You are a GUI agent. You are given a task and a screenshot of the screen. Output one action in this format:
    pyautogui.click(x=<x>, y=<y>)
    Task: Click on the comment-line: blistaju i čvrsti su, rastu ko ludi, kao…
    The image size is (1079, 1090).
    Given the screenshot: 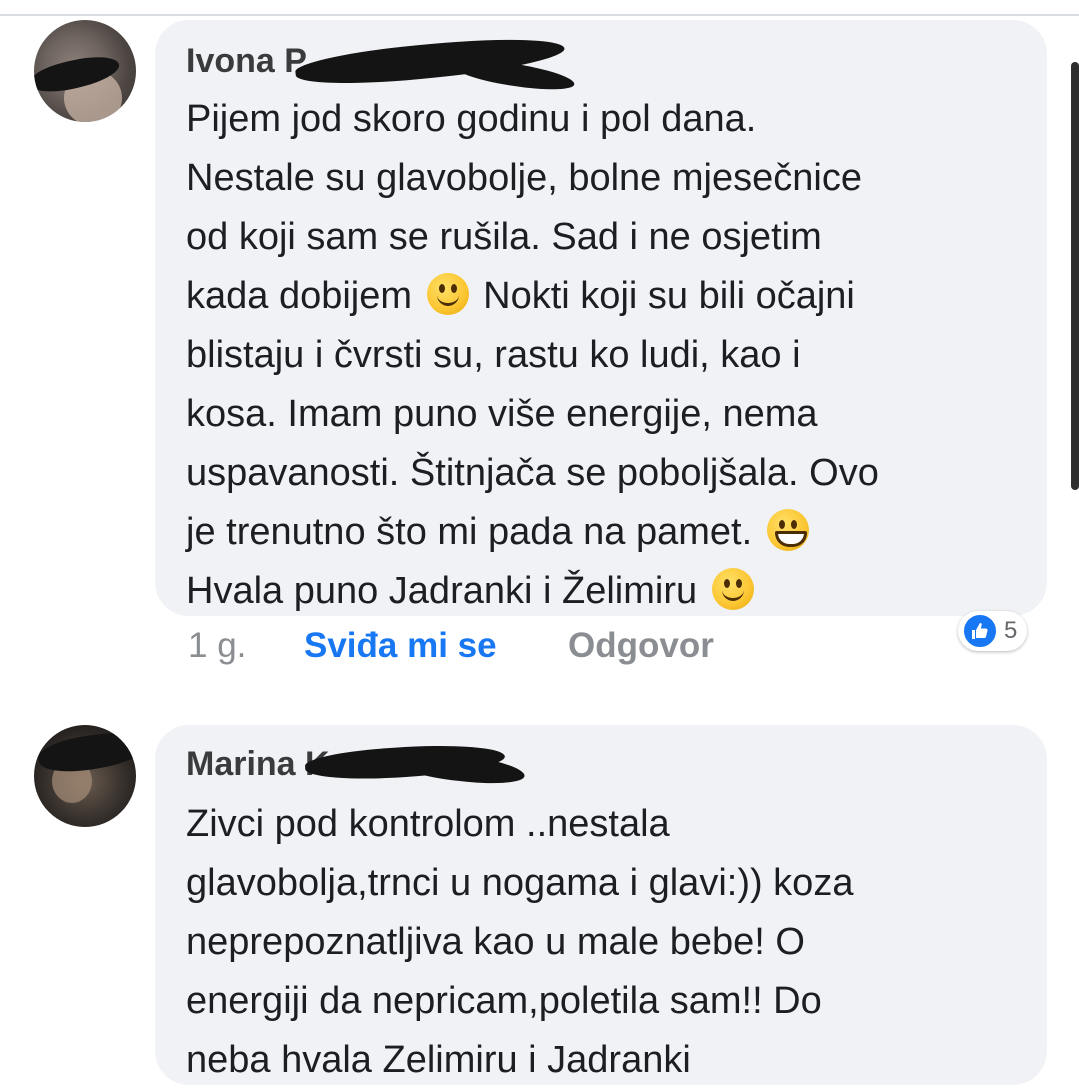 What is the action you would take?
    pyautogui.click(x=493, y=355)
    